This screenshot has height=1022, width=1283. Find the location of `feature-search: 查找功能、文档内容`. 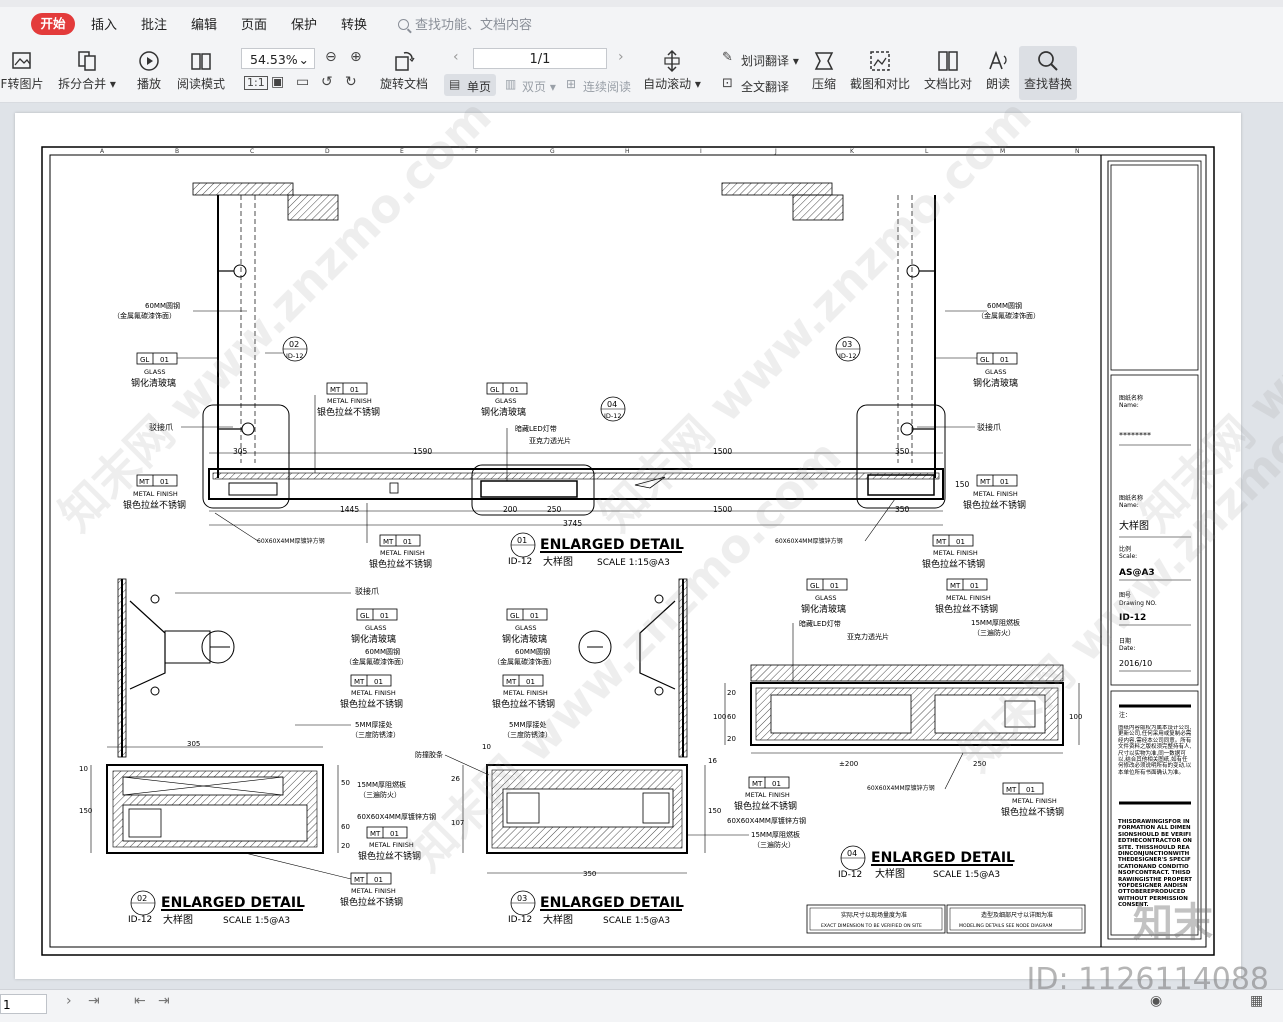

feature-search: 查找功能、文档内容 is located at coordinates (465, 23).